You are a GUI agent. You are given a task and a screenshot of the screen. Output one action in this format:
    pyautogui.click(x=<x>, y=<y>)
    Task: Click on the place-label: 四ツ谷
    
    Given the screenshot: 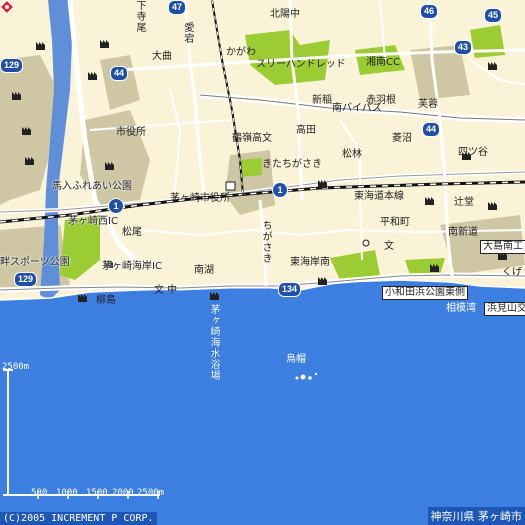 What is the action you would take?
    pyautogui.click(x=473, y=152)
    